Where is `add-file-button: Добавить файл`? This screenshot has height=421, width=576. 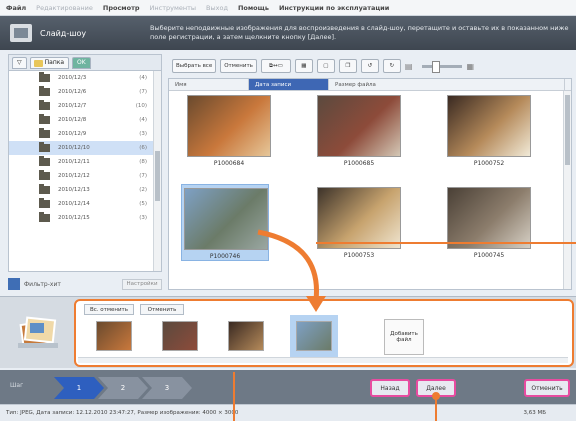 add-file-button: Добавить файл is located at coordinates (404, 337).